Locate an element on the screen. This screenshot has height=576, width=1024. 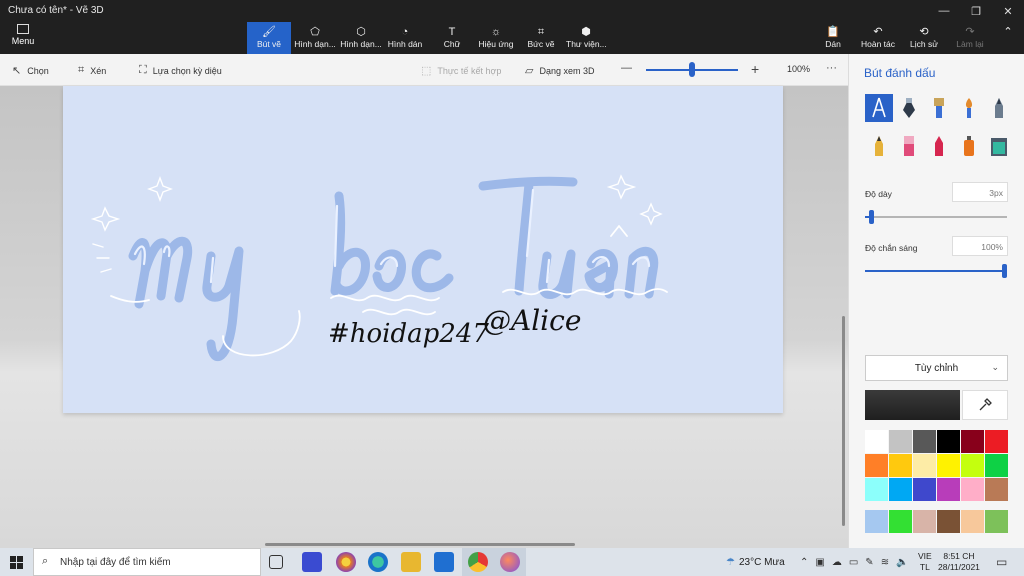
chrome-icon is located at coordinates (478, 562).